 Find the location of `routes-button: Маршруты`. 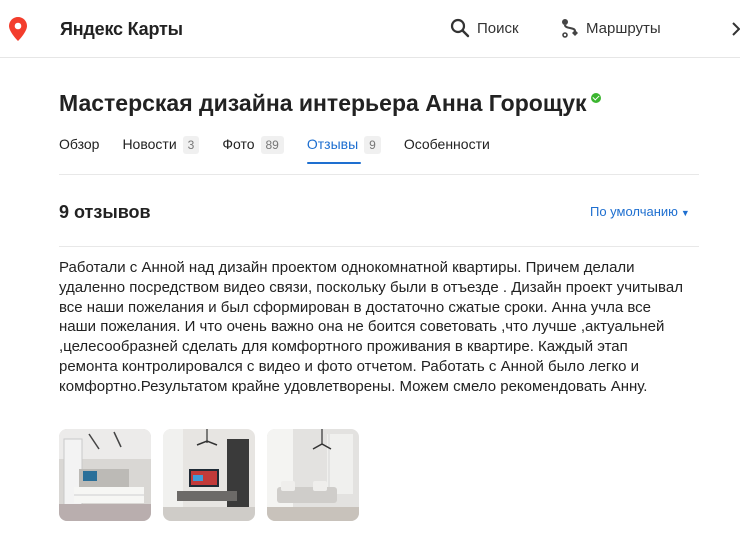

routes-button: Маршруты is located at coordinates (611, 28).